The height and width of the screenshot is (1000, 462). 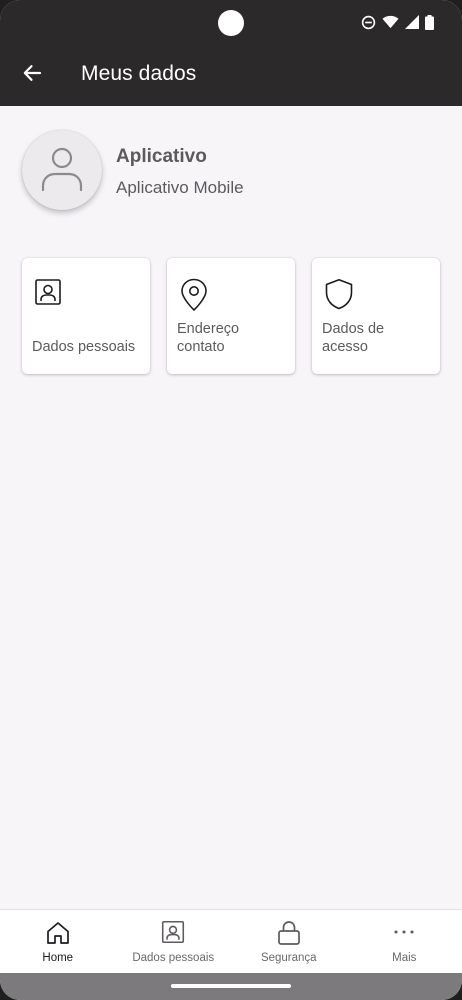 I want to click on card-label: Dados pessoais, so click(x=84, y=347).